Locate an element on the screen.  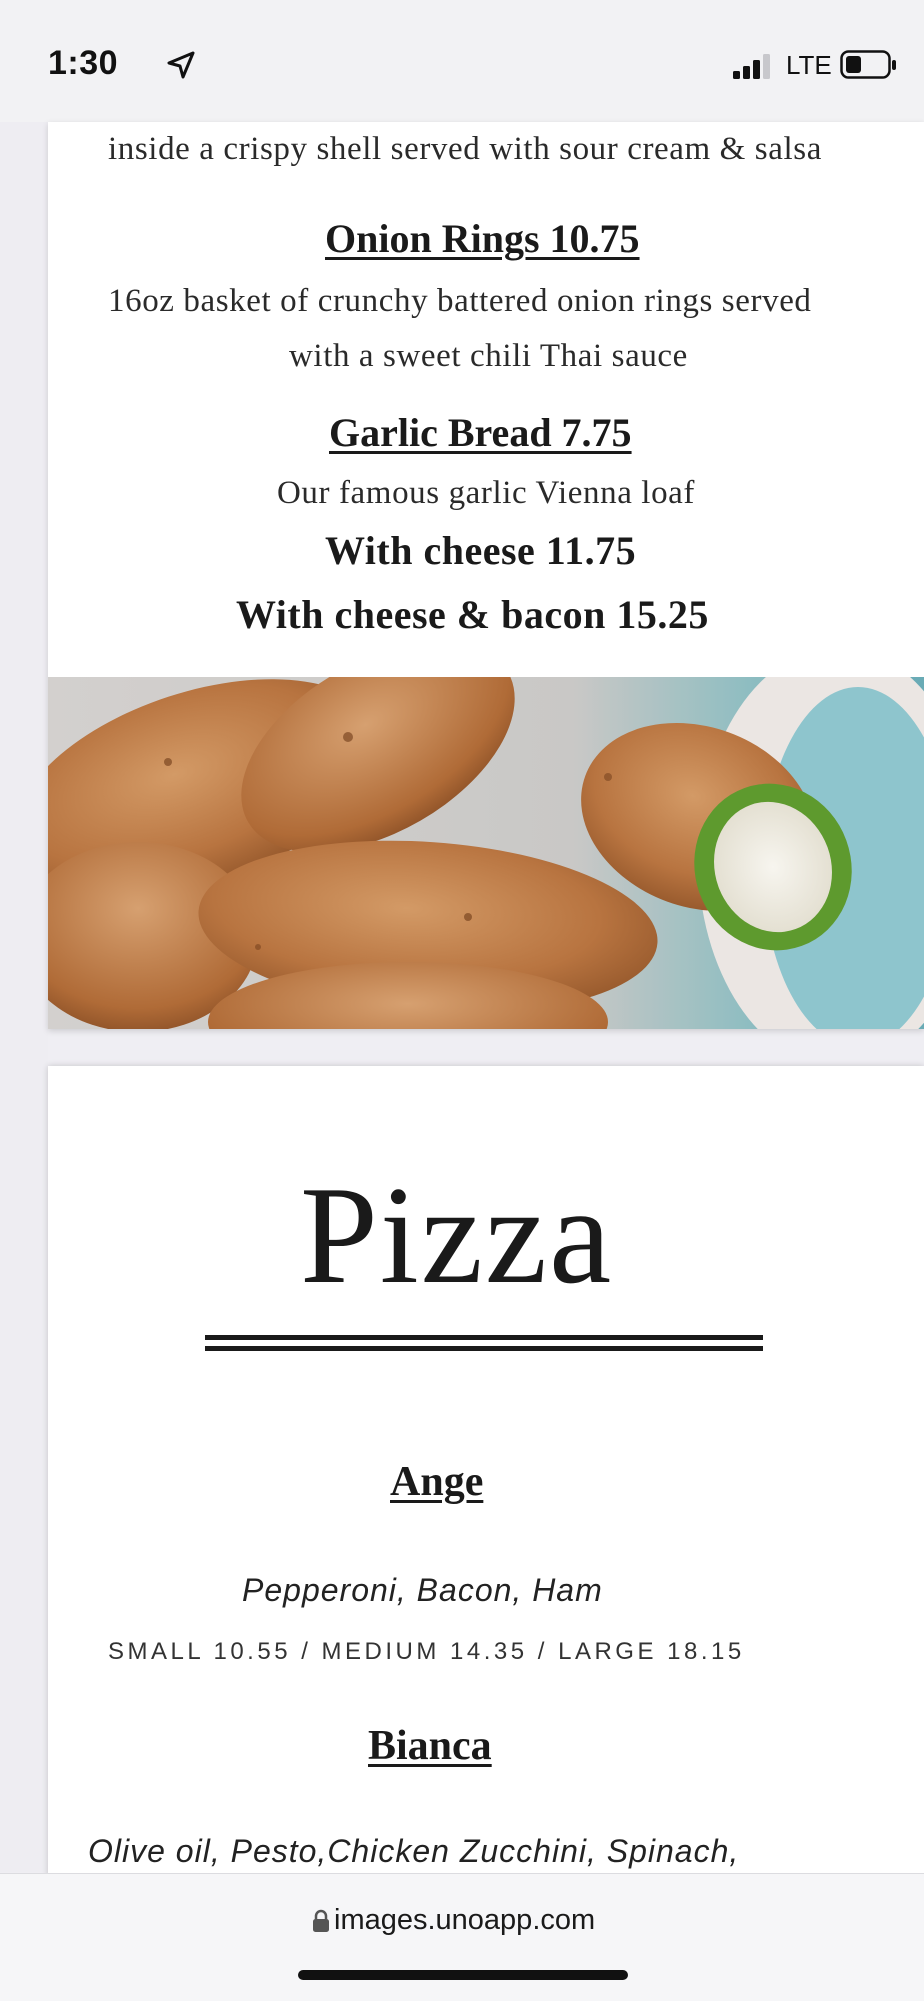
url-text: images.unoapp.com is located at coordinates (464, 1920).